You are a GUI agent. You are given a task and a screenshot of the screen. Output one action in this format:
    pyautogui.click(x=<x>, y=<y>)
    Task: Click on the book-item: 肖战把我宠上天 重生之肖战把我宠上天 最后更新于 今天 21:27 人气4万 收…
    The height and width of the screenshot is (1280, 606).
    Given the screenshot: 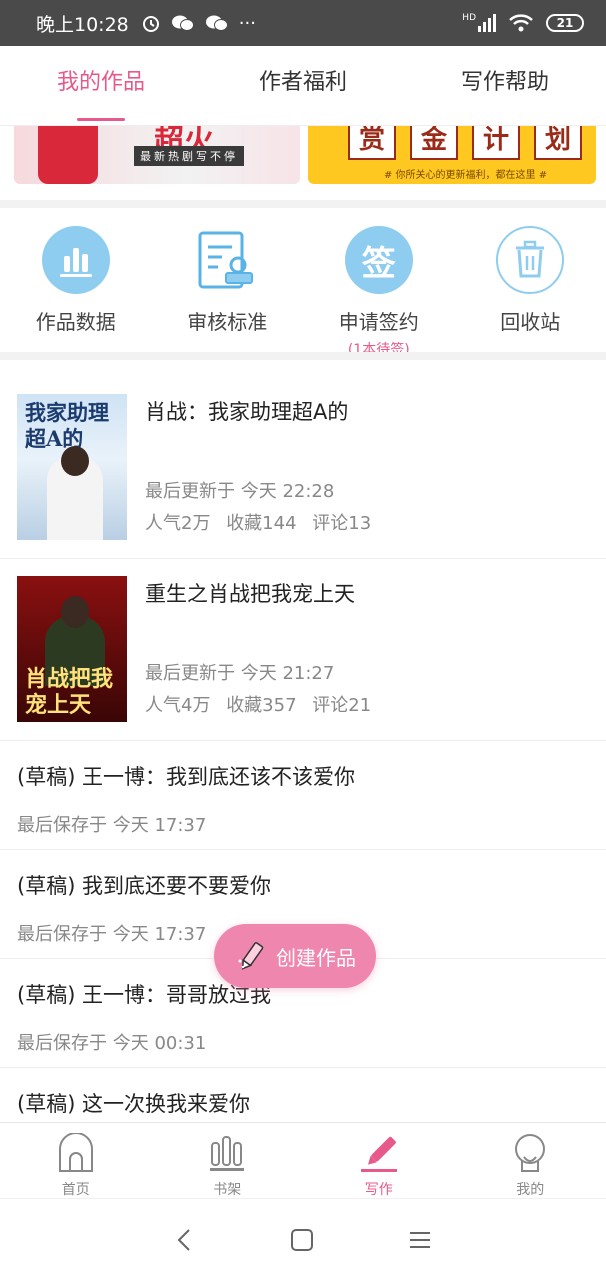 What is the action you would take?
    pyautogui.click(x=303, y=650)
    